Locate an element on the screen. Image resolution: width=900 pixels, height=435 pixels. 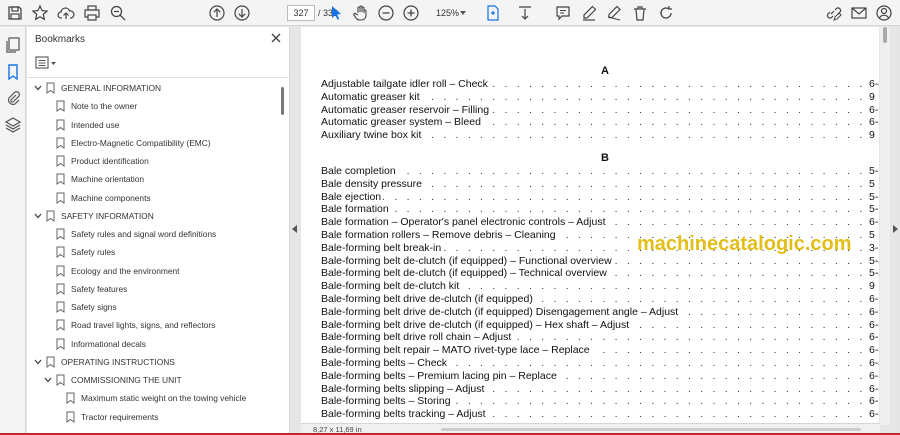
close-icon is located at coordinates (276, 38).